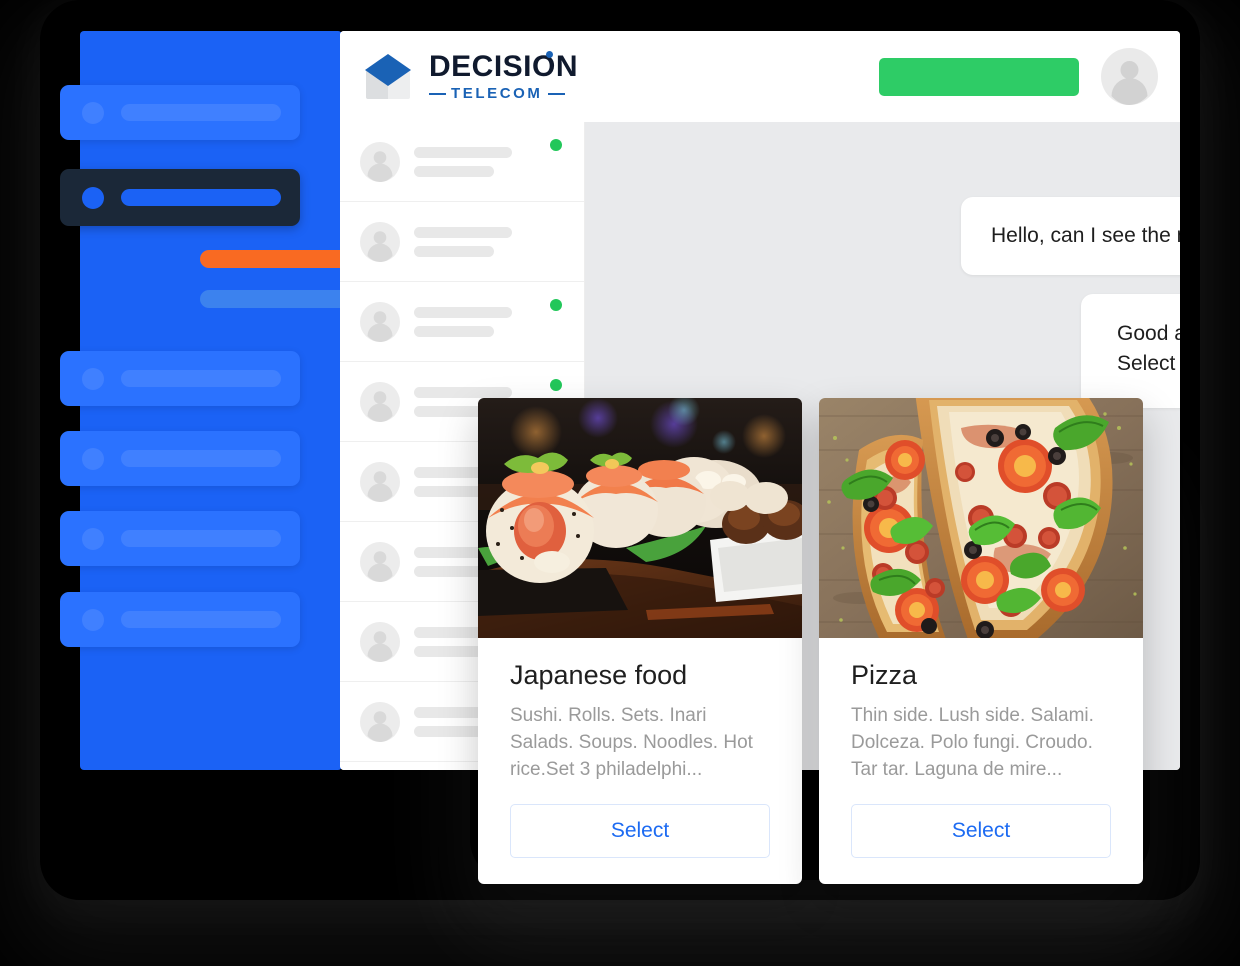  What do you see at coordinates (556, 93) in the screenshot?
I see `dash-right-icon` at bounding box center [556, 93].